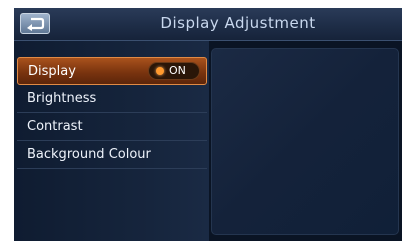 This screenshot has height=241, width=402. Describe the element at coordinates (112, 71) in the screenshot. I see `menu-item-display: Display ON` at that location.